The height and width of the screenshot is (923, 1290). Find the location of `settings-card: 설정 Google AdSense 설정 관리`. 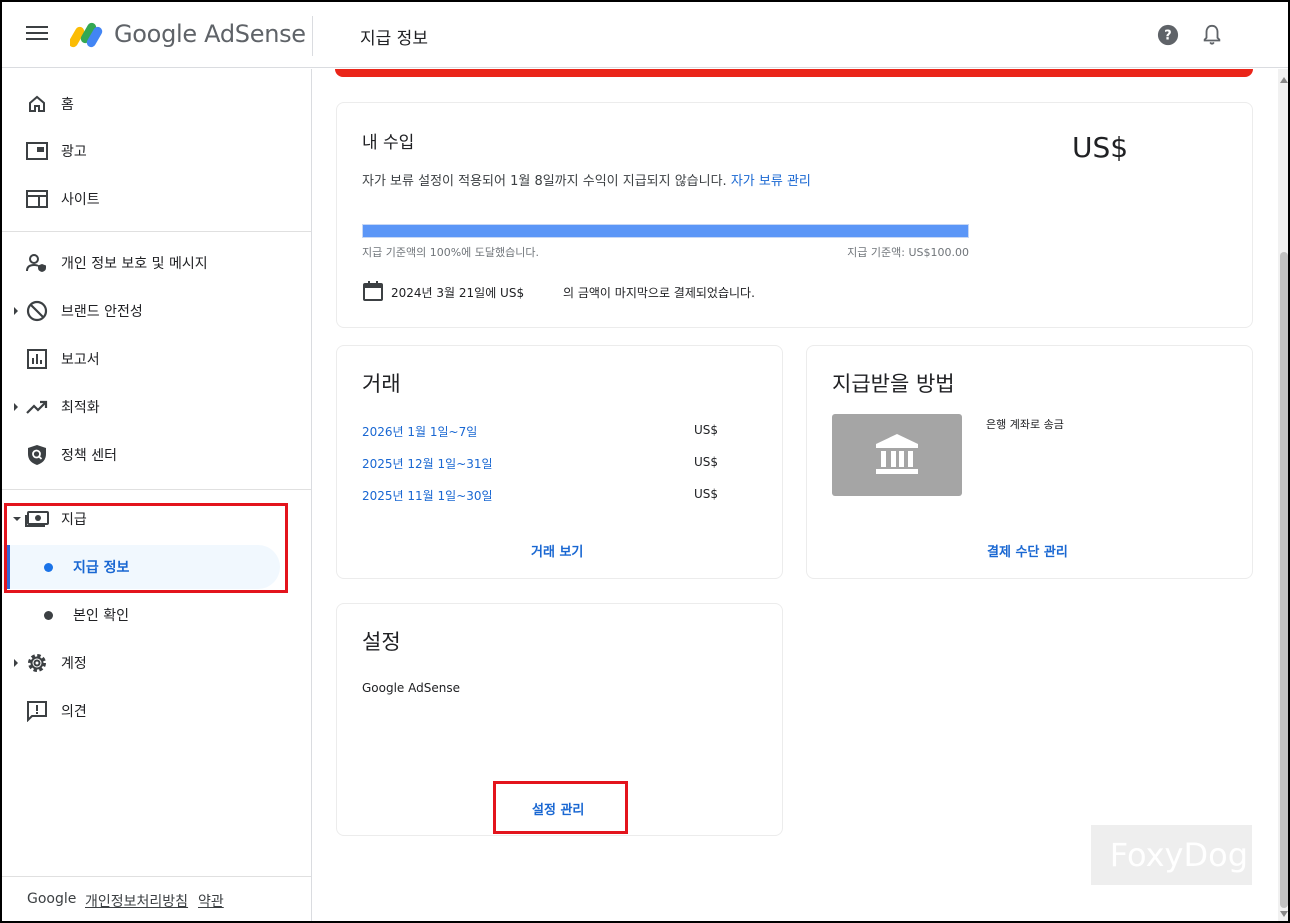

settings-card: 설정 Google AdSense 설정 관리 is located at coordinates (559, 719).